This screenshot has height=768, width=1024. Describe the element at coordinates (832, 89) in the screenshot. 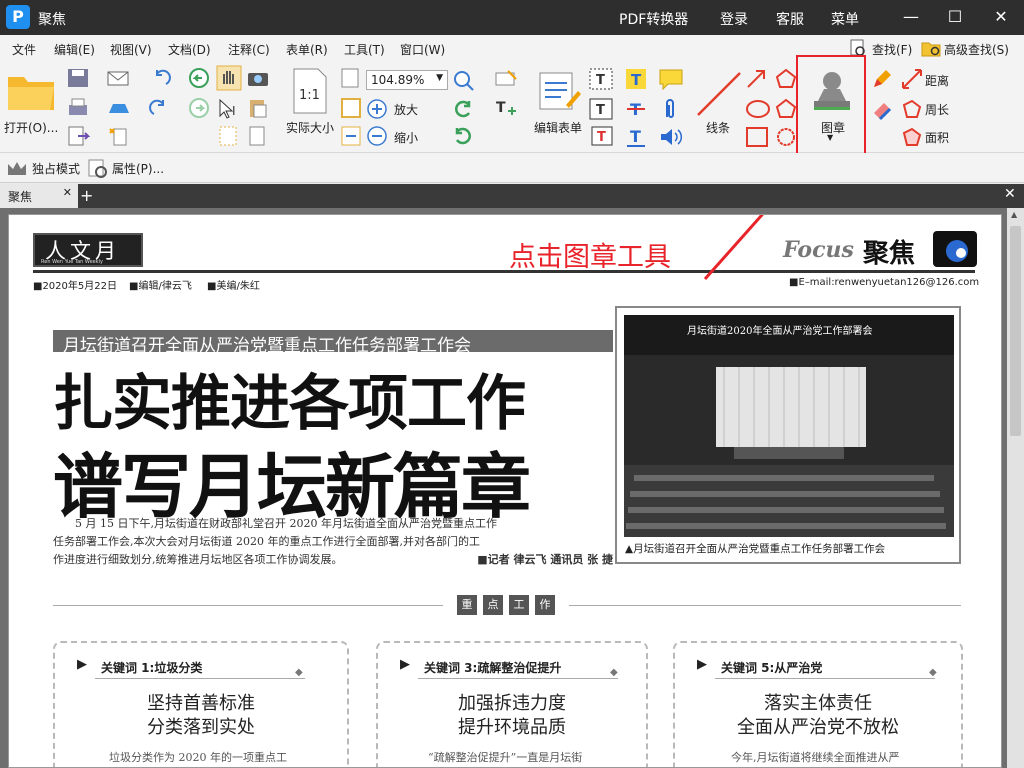

I see `stamp-icon` at that location.